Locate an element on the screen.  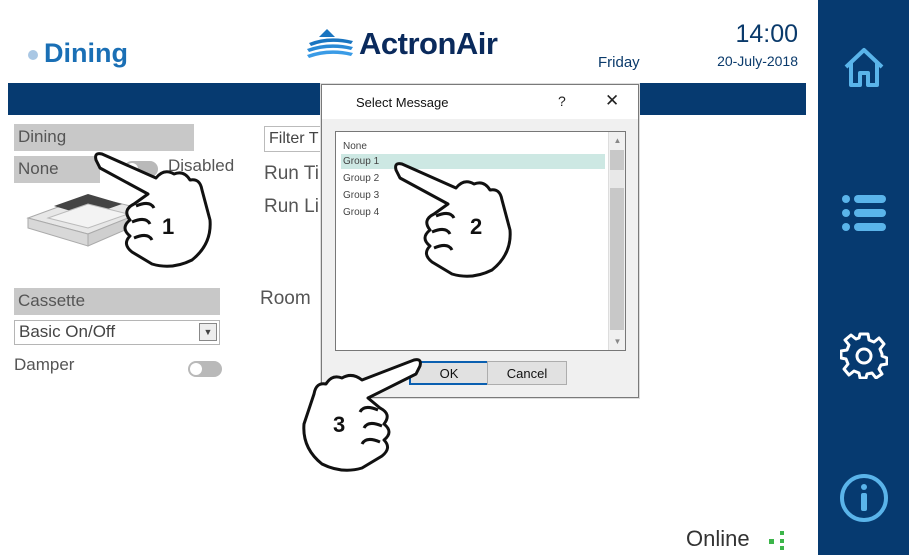
dialog-title: Select Message is located at coordinates (402, 102).